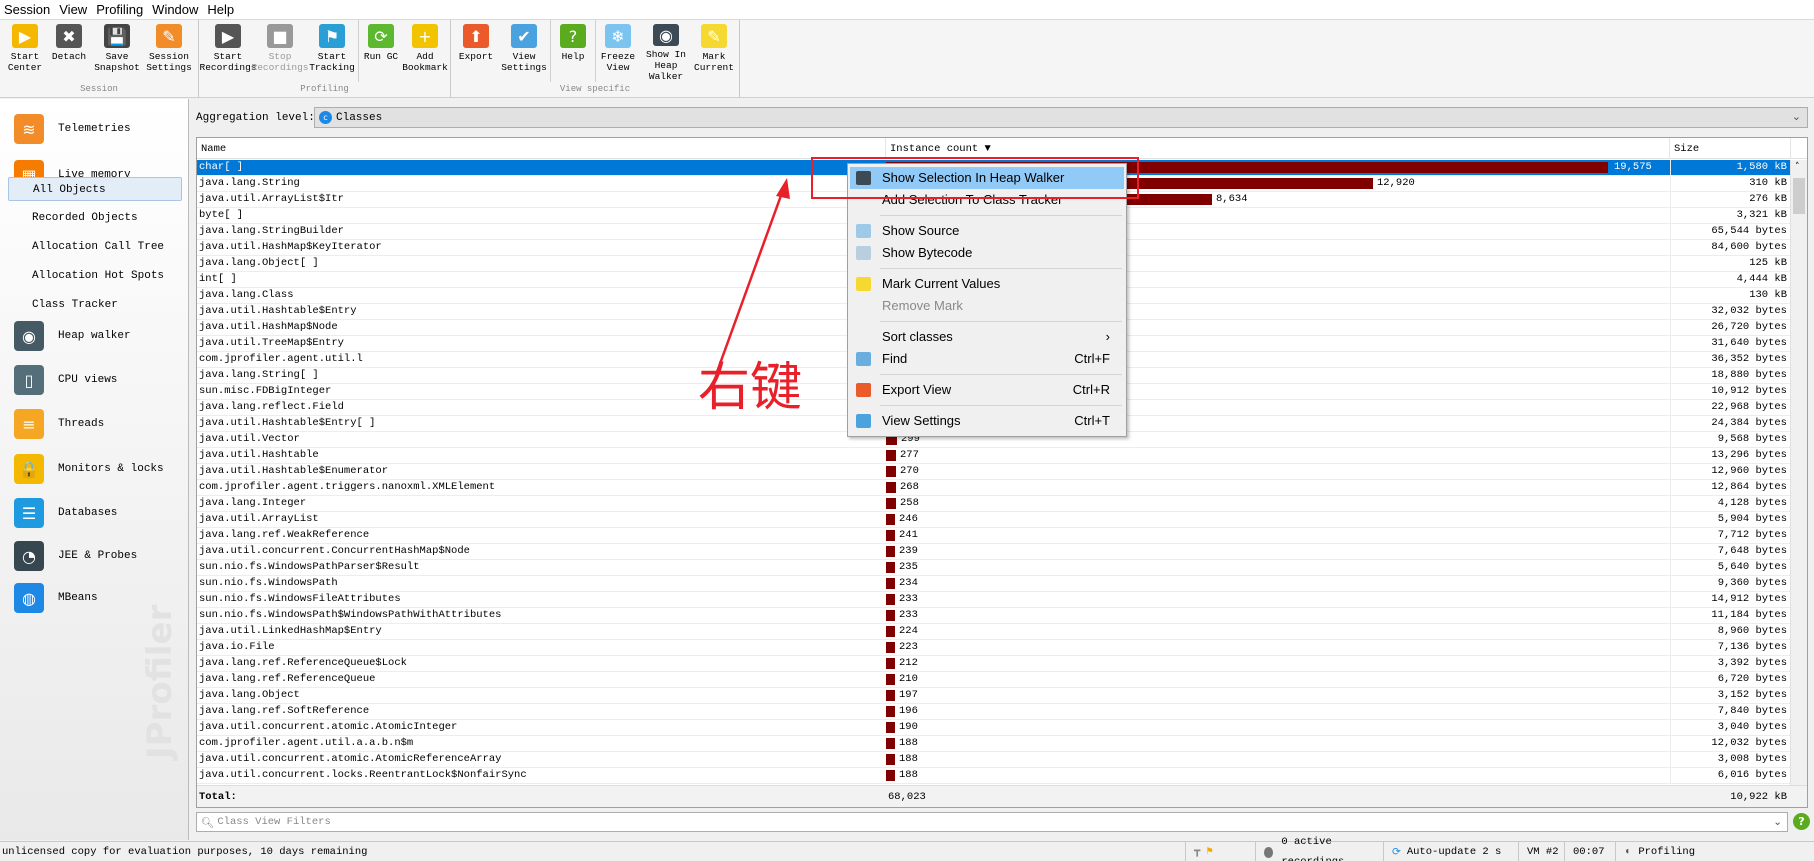 The width and height of the screenshot is (1814, 861). Describe the element at coordinates (1197, 851) in the screenshot. I see `pin-icon: ┳` at that location.